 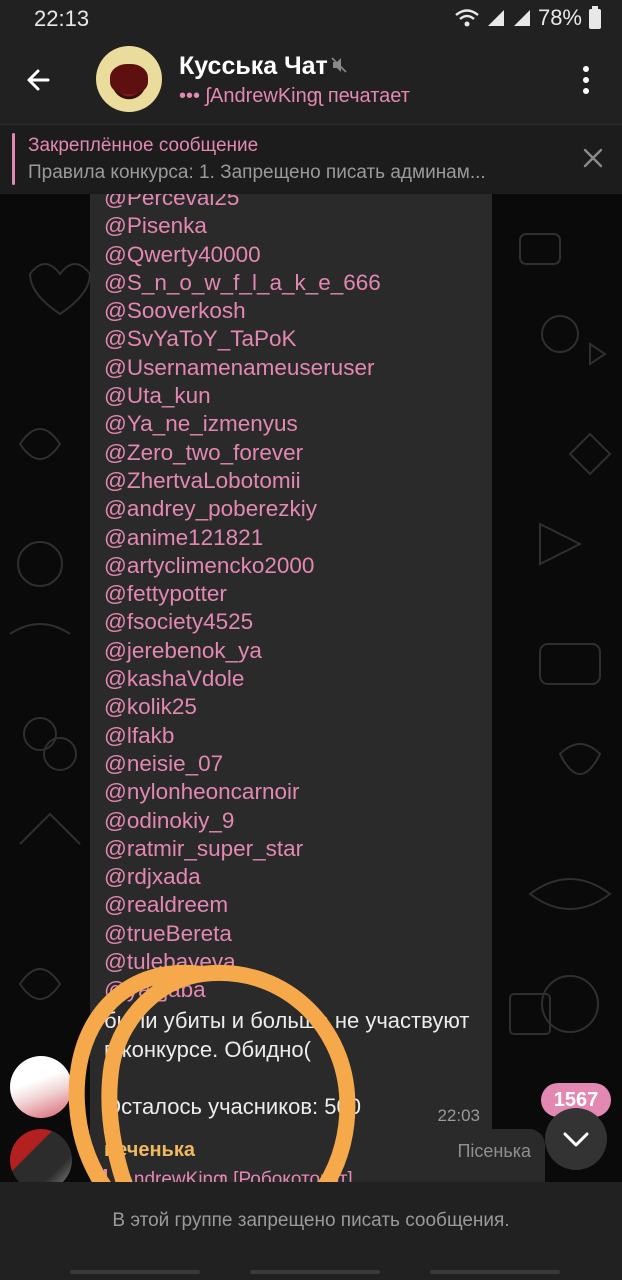 I want to click on chat-title: Кусська Чат, so click(x=253, y=66).